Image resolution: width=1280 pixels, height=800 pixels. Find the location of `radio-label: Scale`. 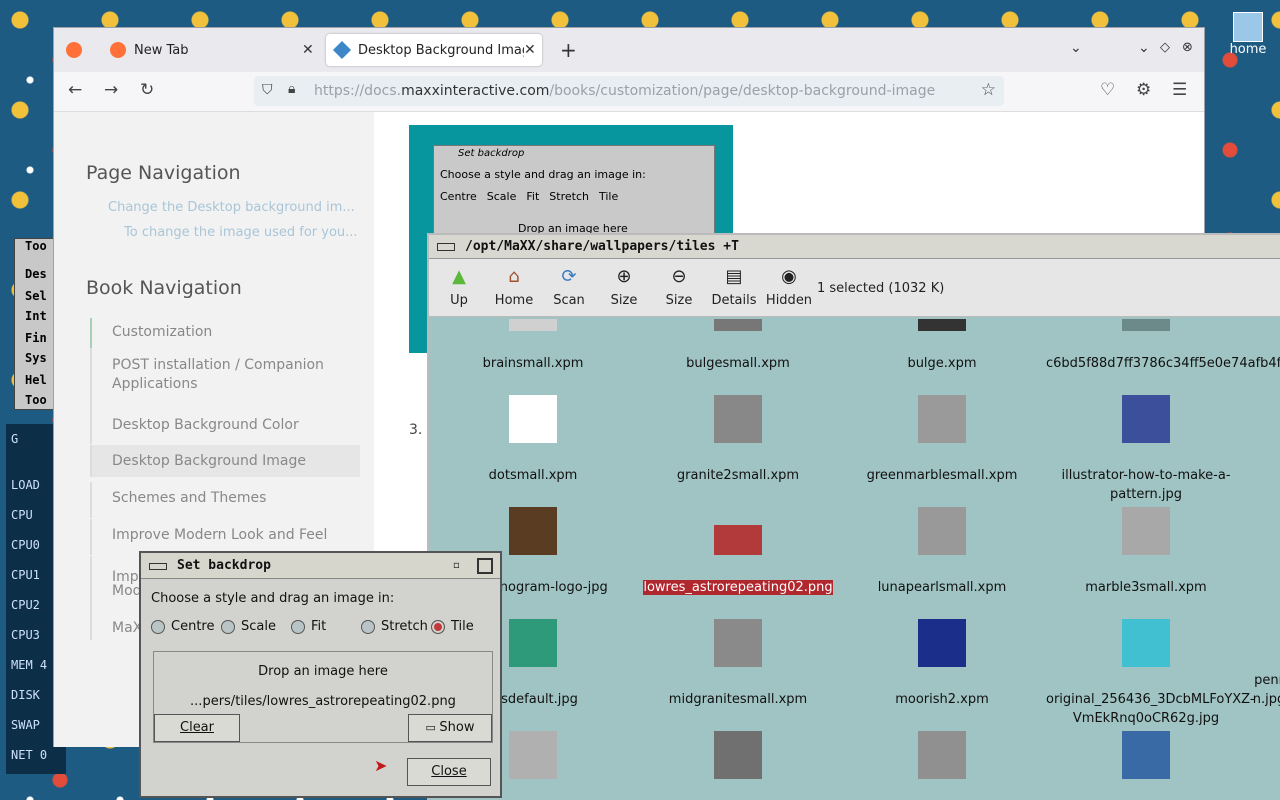

radio-label: Scale is located at coordinates (258, 626).